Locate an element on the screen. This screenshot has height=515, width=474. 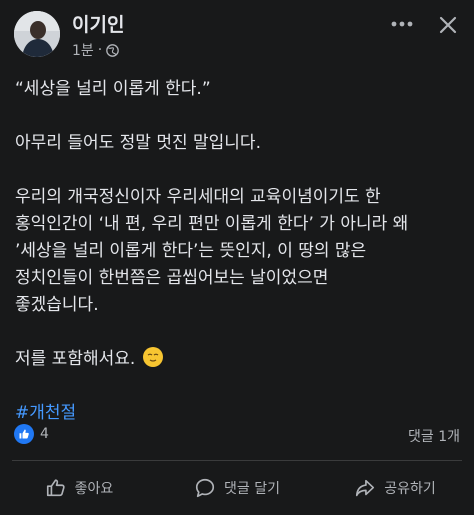
comment-button: 댓글 달기 is located at coordinates (237, 488).